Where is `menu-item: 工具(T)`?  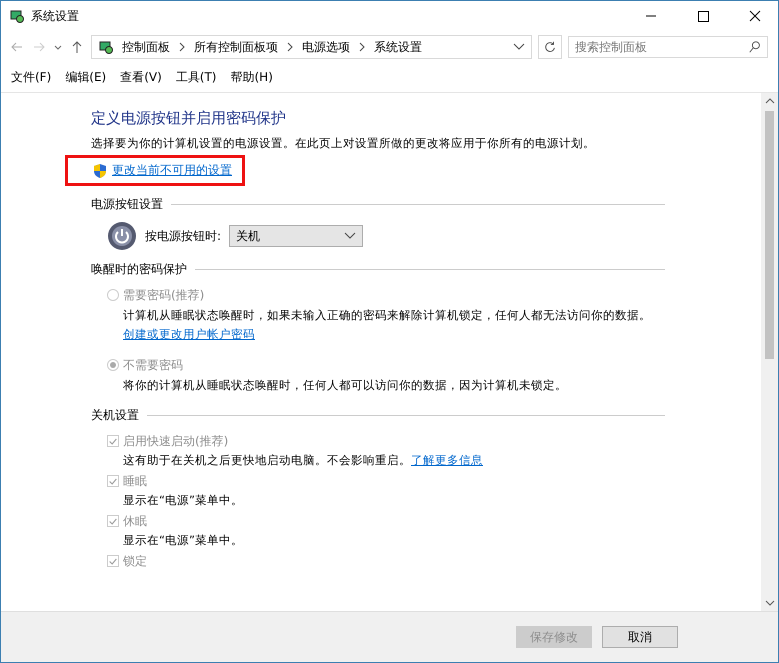
menu-item: 工具(T) is located at coordinates (196, 77).